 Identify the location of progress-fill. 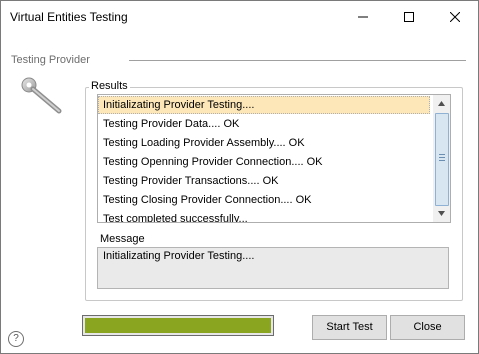
(178, 325).